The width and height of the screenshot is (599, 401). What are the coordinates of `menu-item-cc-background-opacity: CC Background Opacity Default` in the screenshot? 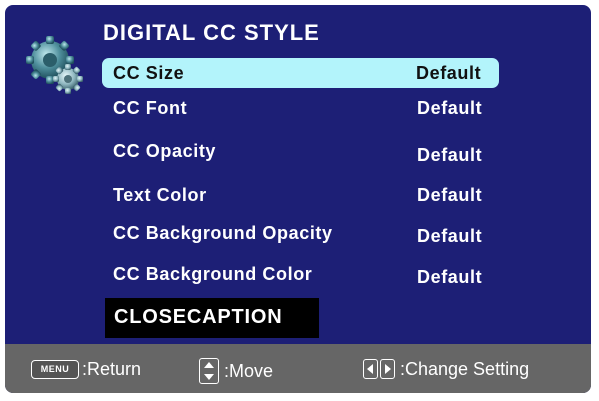 It's located at (300, 233).